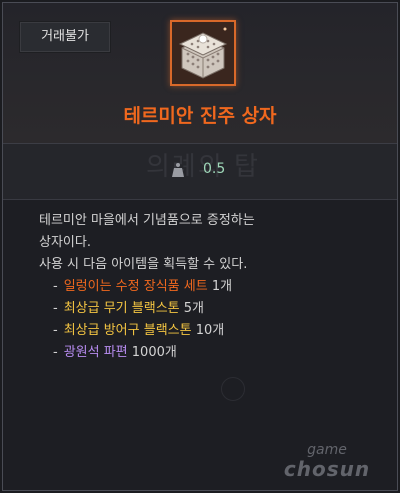 The image size is (400, 493). I want to click on reward-item: - 최상급 방어구 블랙스톤 10개, so click(139, 330).